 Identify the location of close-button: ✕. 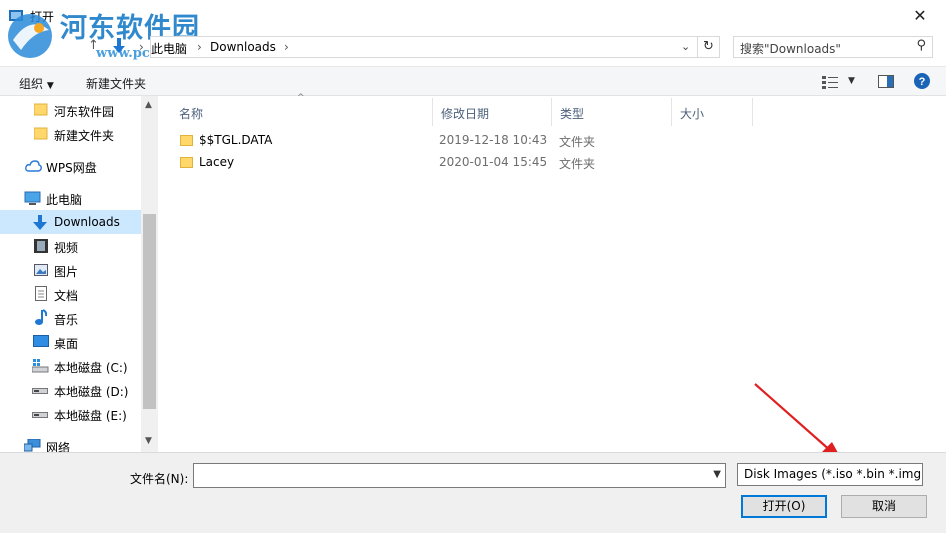
(920, 16).